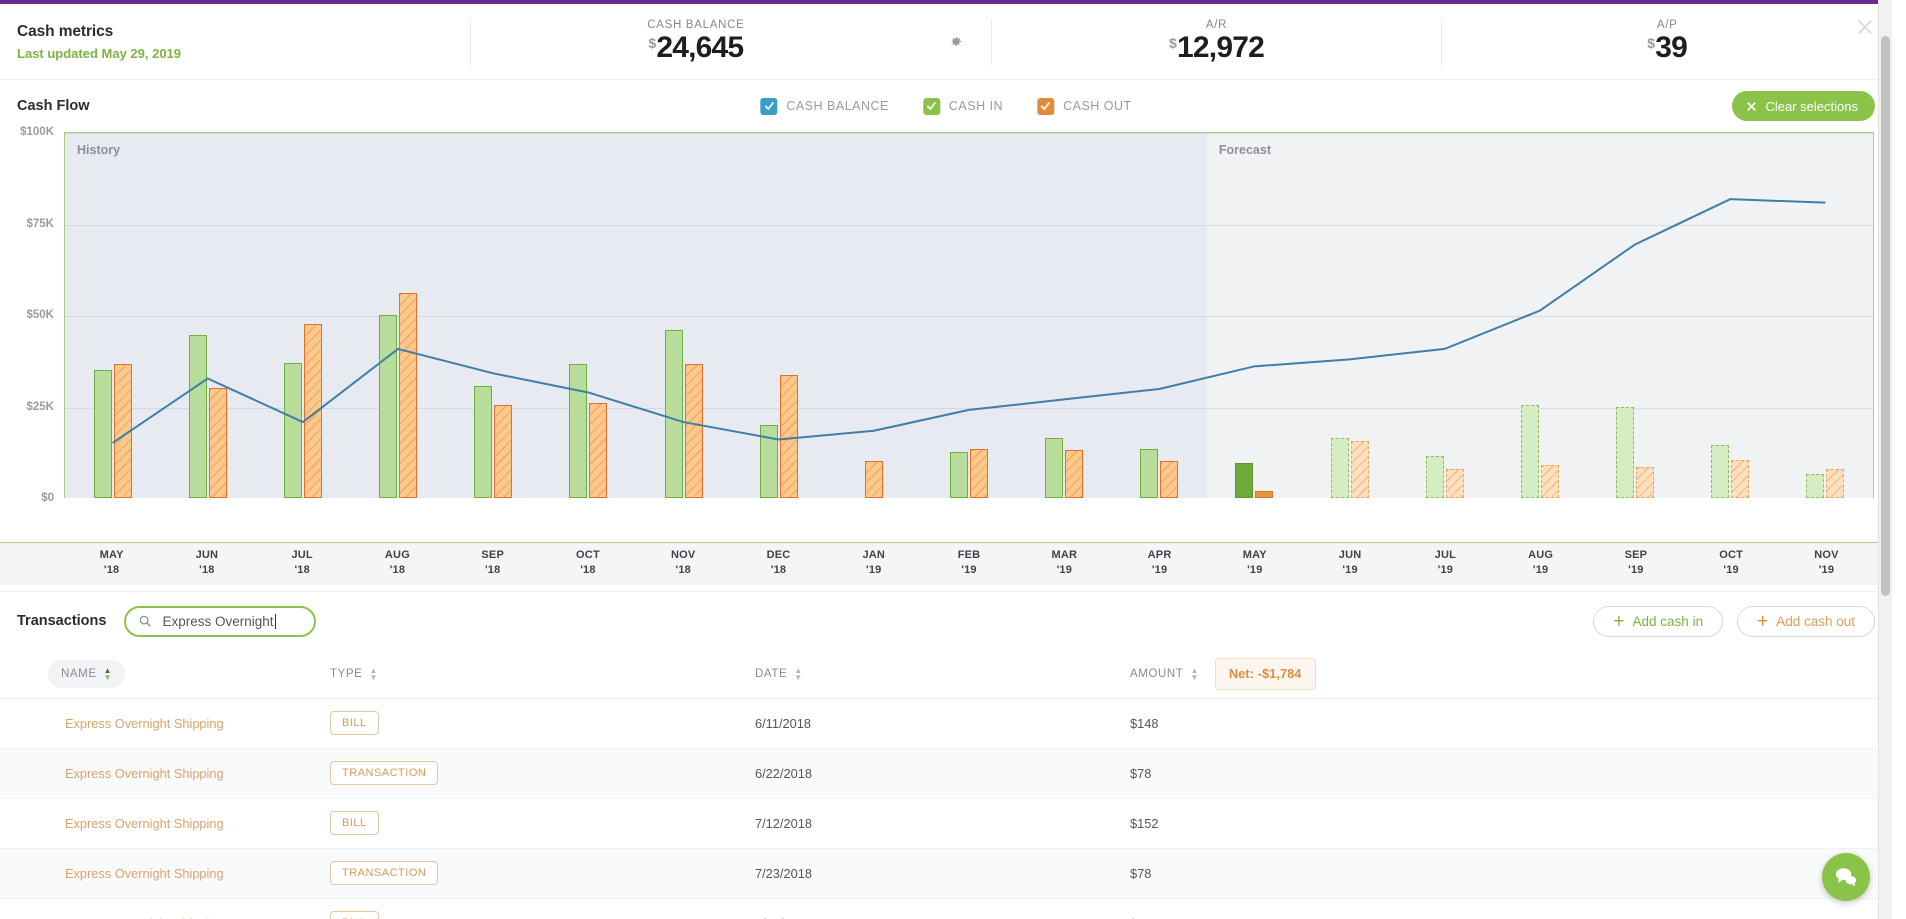  Describe the element at coordinates (165, 674) in the screenshot. I see `column-header-name: NAME ▲ ▼` at that location.